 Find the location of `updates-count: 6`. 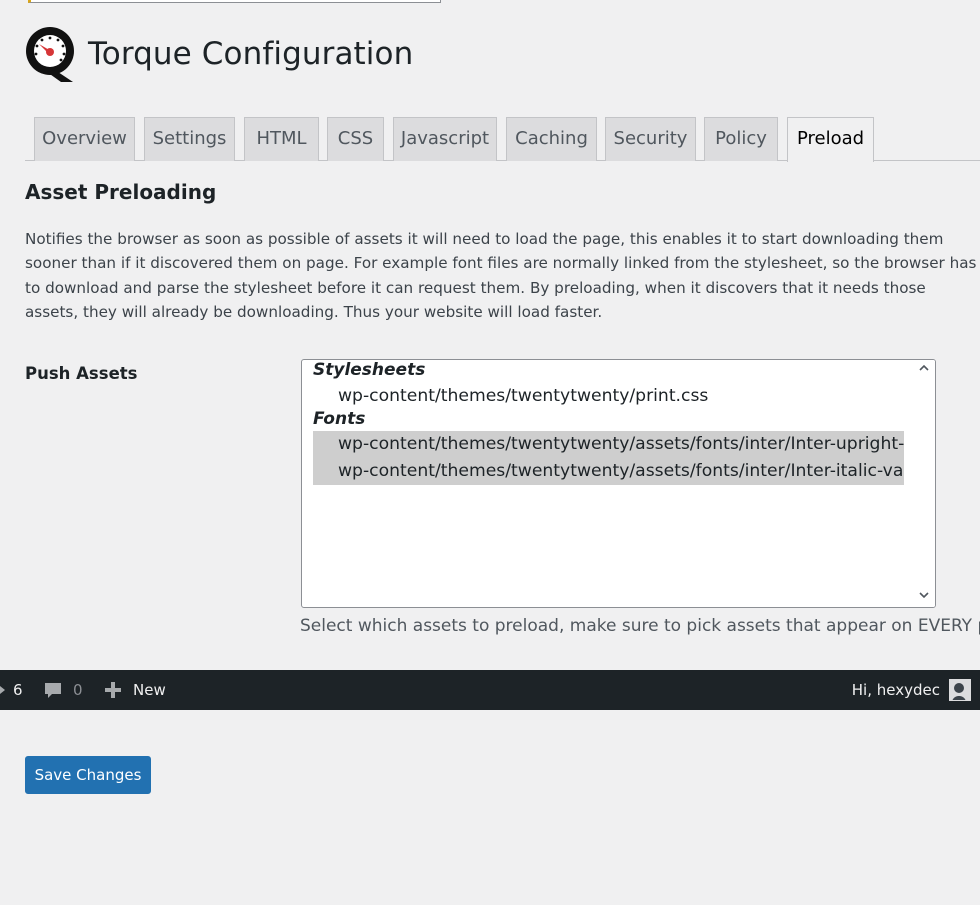

updates-count: 6 is located at coordinates (18, 690).